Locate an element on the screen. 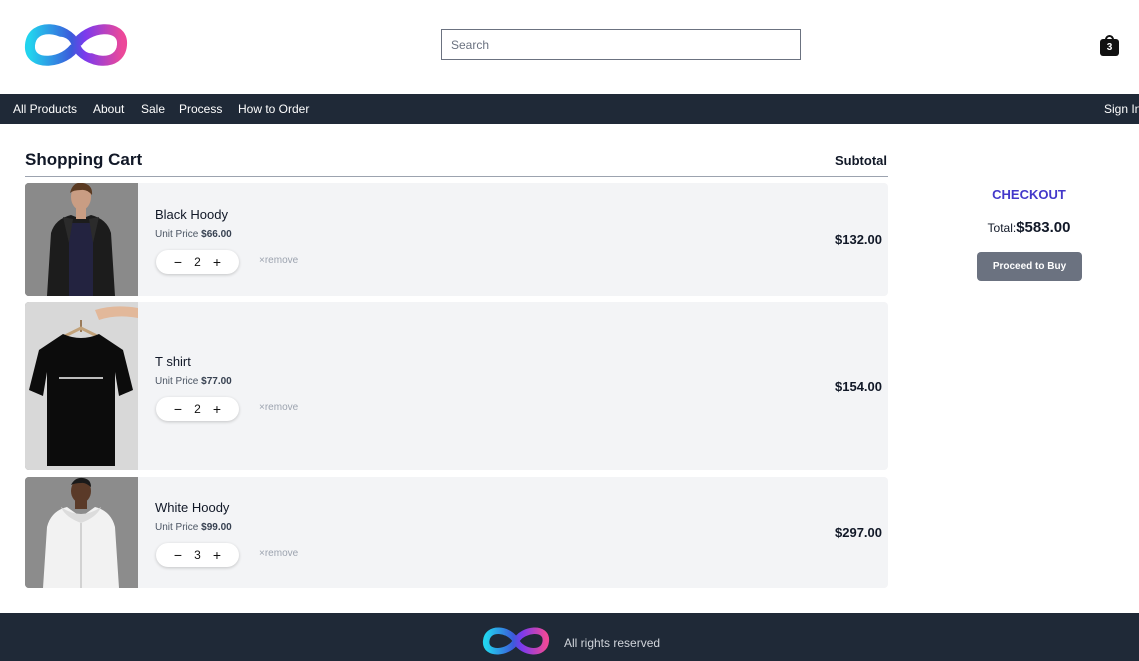  cart-icon: 3 is located at coordinates (1109, 45).